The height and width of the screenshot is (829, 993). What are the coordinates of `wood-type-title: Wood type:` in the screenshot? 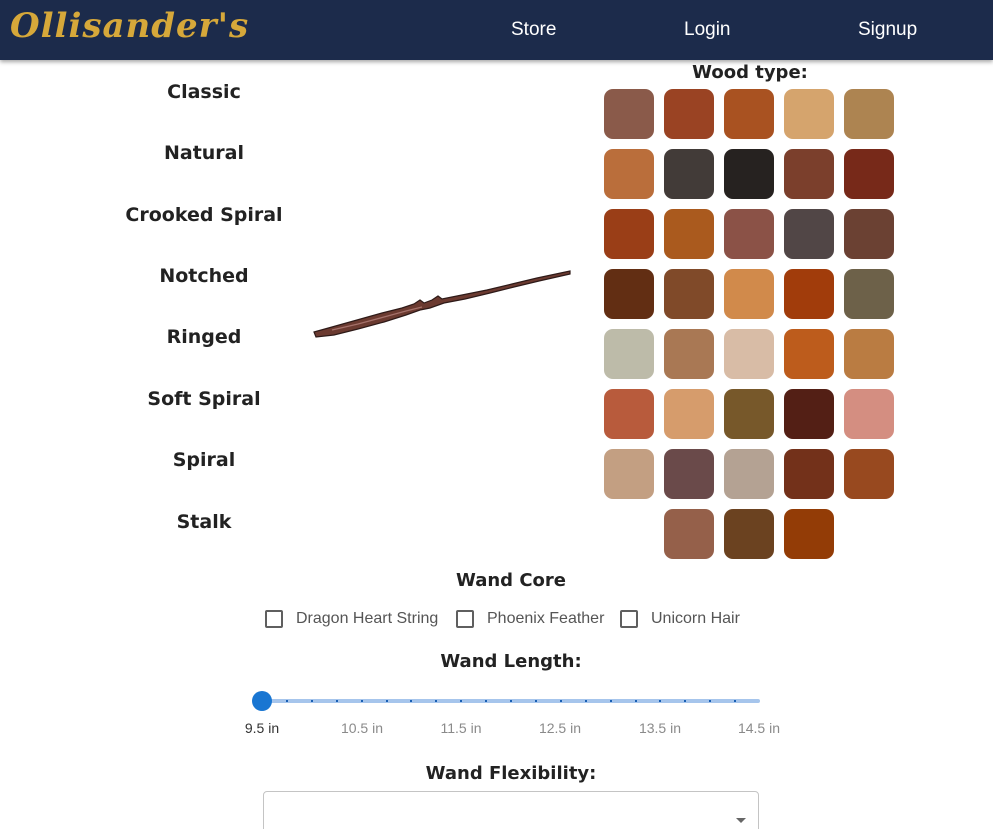 It's located at (750, 72).